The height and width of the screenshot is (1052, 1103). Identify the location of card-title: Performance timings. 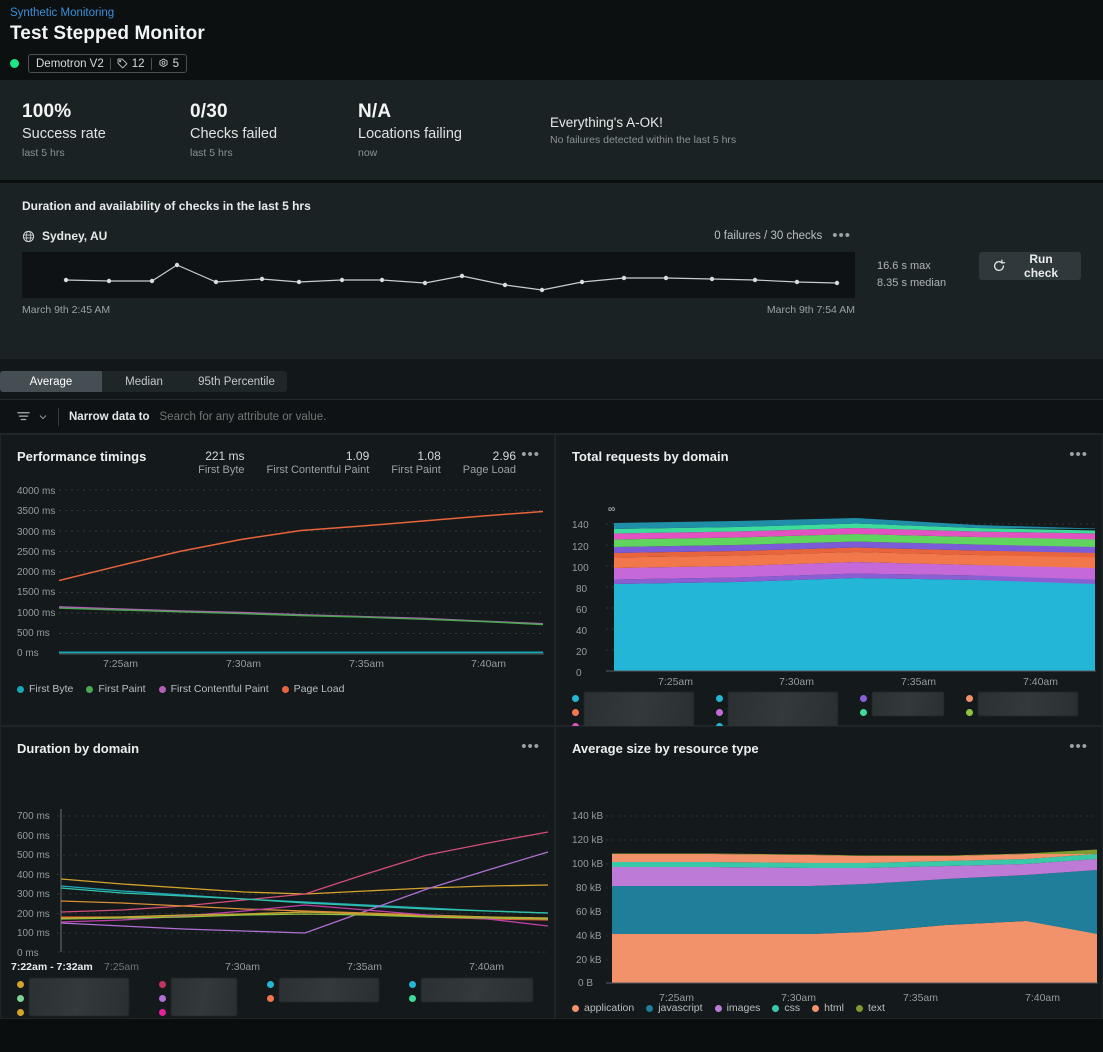
(82, 456).